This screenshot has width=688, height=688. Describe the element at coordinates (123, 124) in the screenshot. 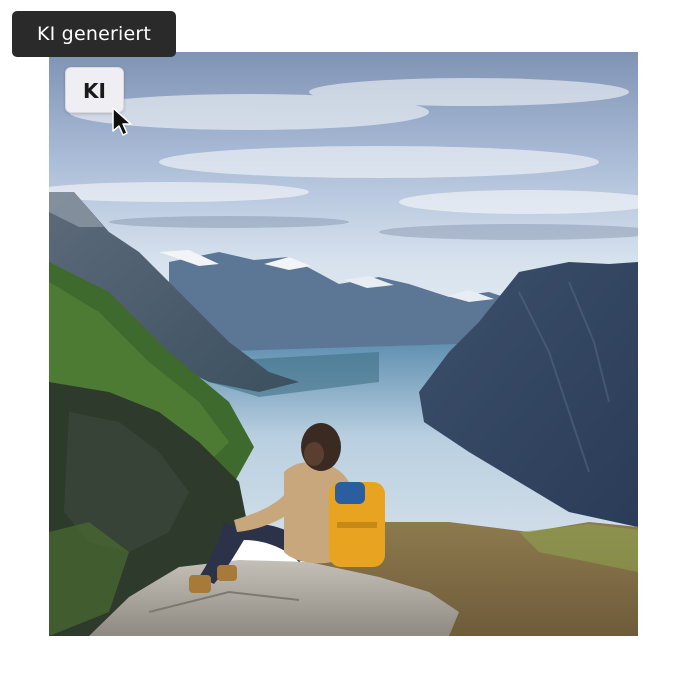

I see `mouse-pointer-icon` at that location.